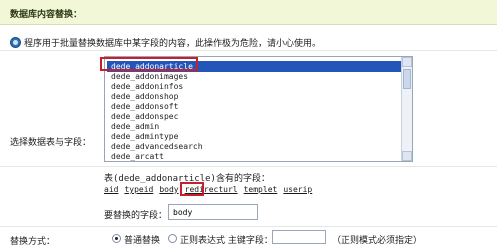 The width and height of the screenshot is (497, 247). What do you see at coordinates (192, 189) in the screenshot?
I see `highlight-box-body-field` at bounding box center [192, 189].